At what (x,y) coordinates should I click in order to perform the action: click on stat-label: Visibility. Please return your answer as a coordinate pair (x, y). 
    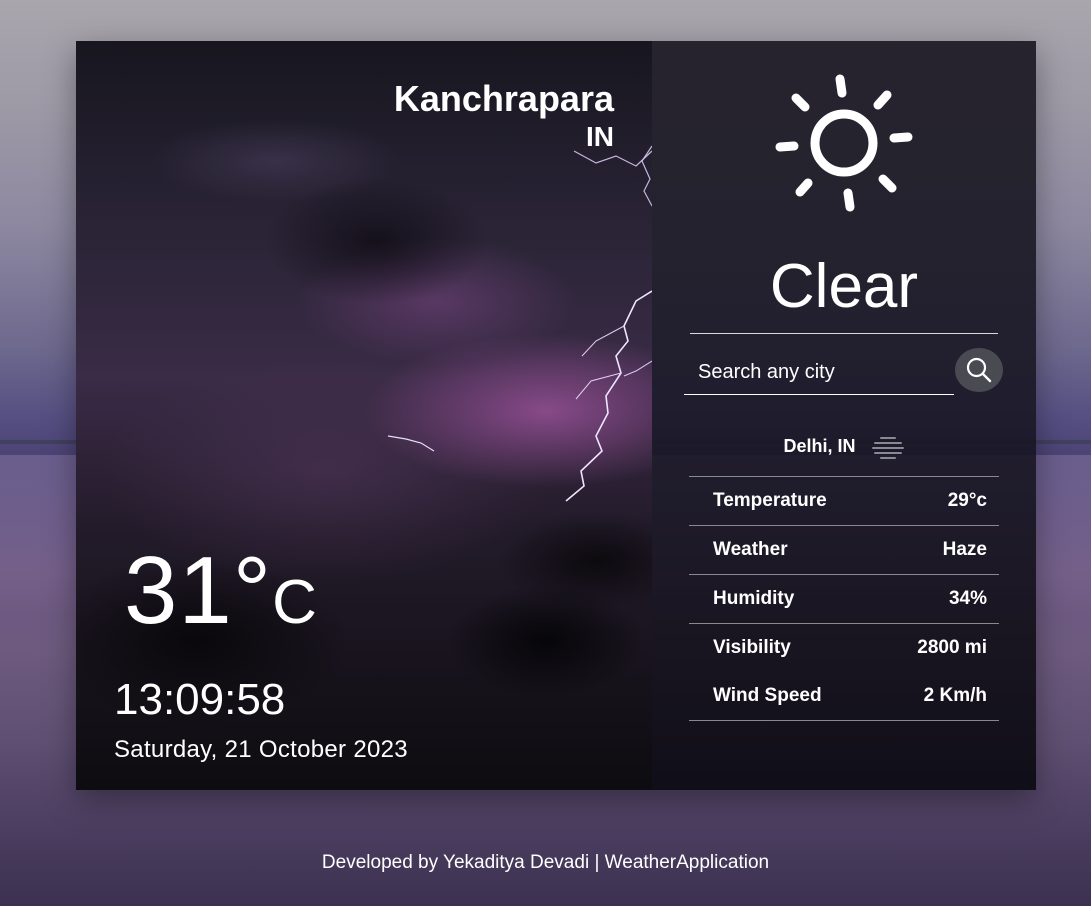
    Looking at the image, I should click on (752, 647).